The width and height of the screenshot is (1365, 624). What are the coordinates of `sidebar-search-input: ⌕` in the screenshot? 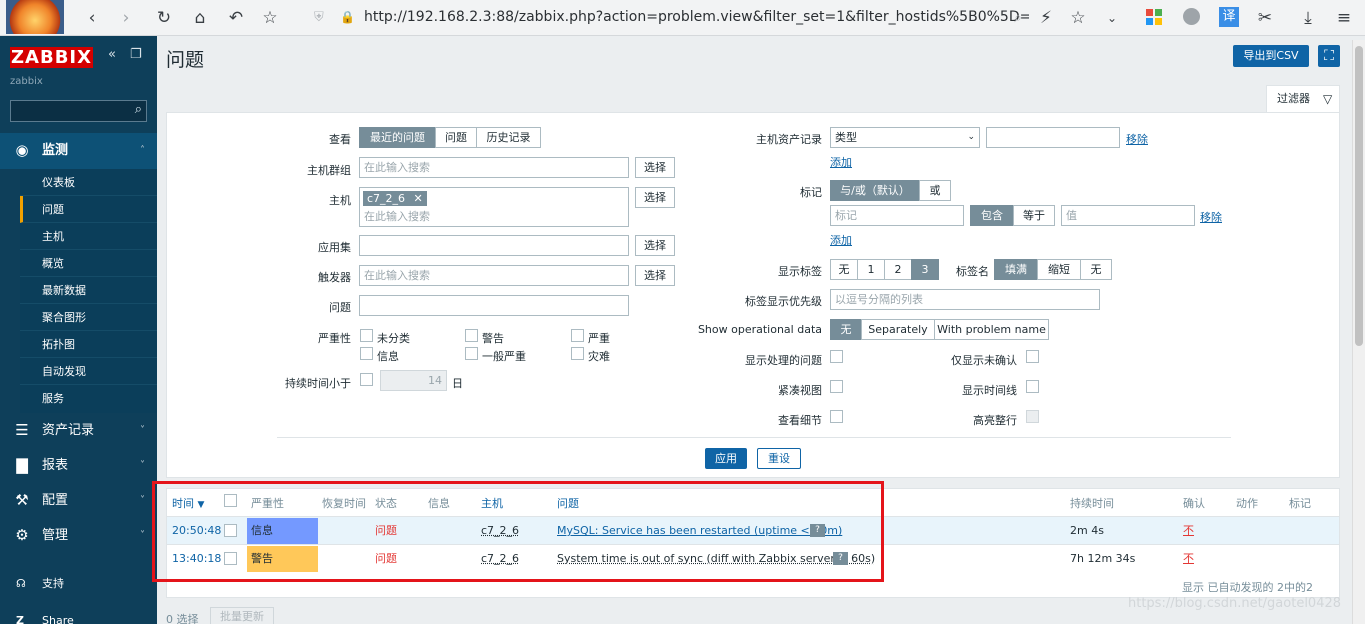 It's located at (78, 111).